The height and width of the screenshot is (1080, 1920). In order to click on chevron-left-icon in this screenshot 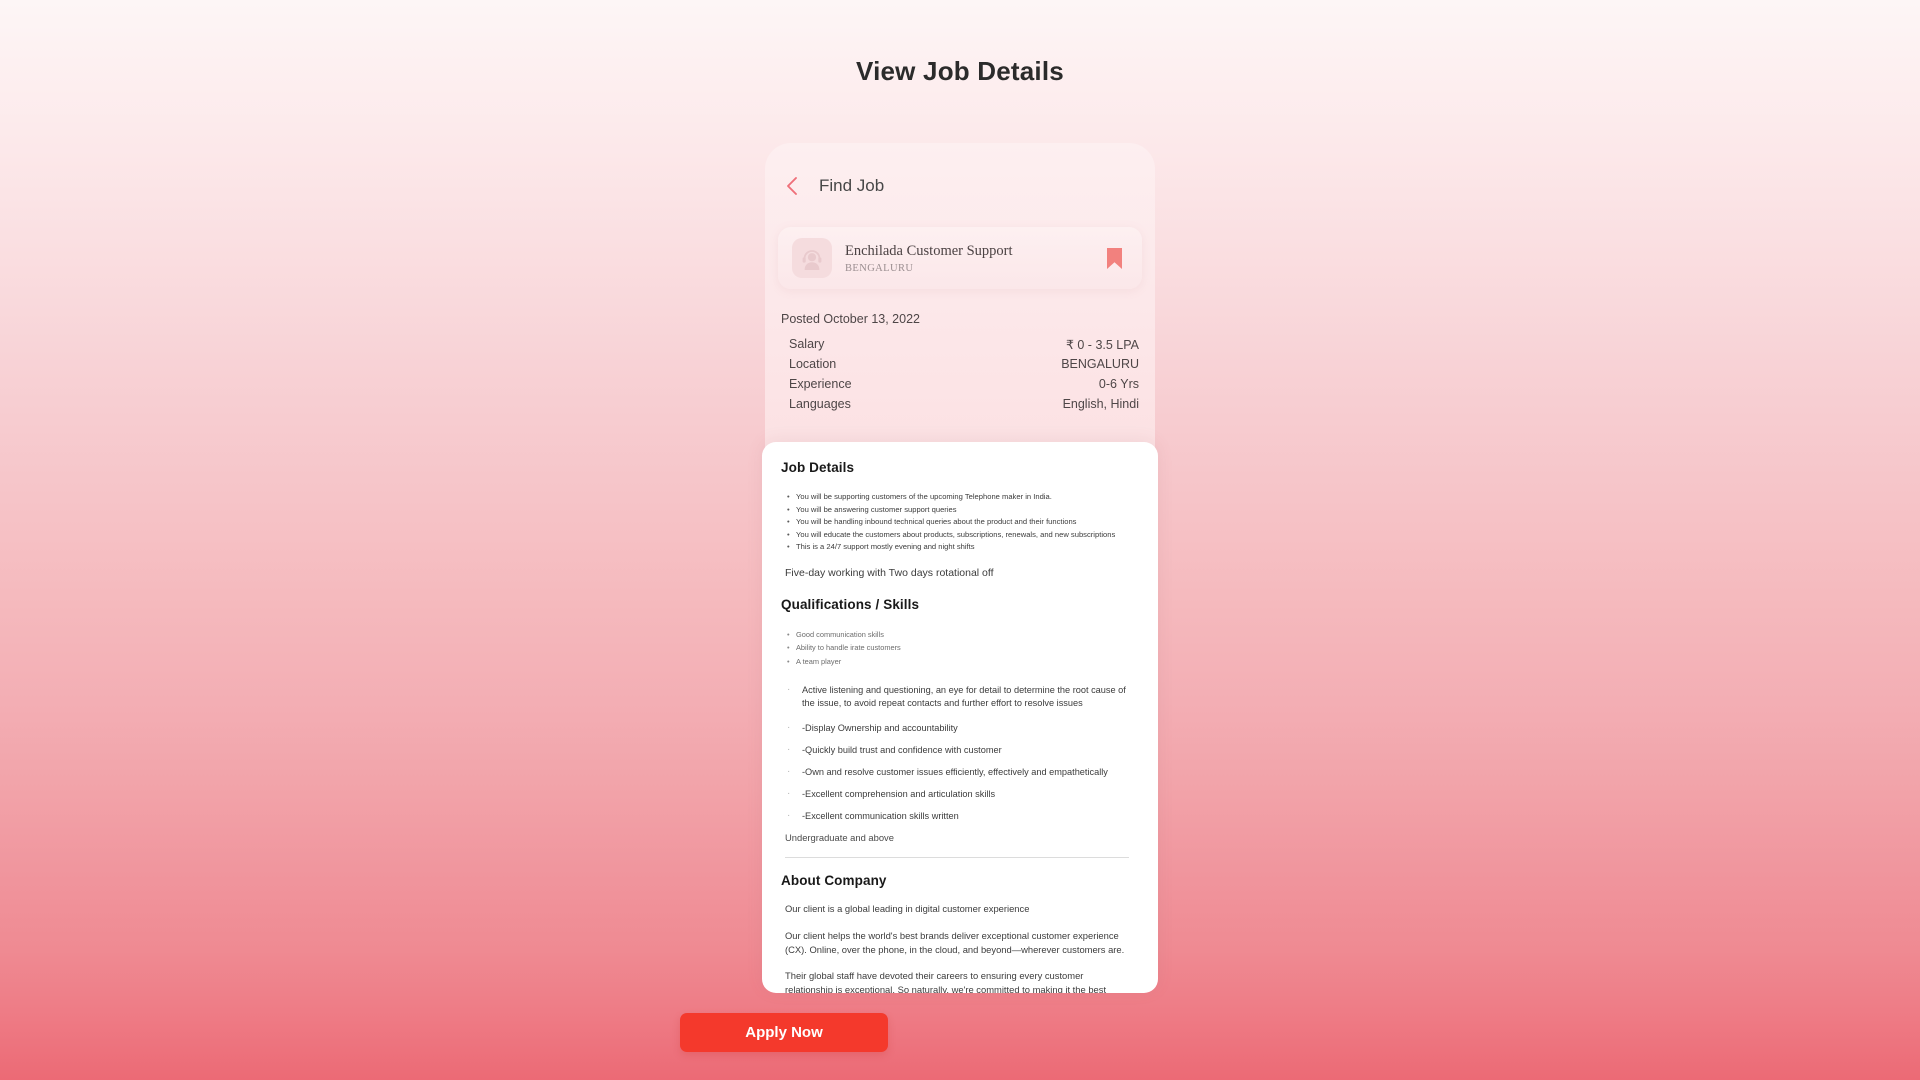, I will do `click(792, 186)`.